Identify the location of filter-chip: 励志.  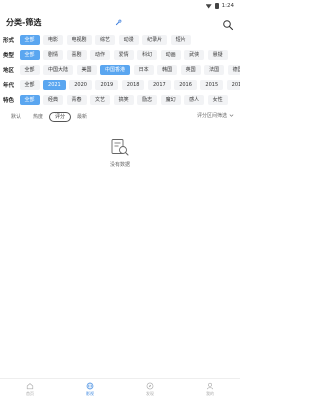
(147, 99).